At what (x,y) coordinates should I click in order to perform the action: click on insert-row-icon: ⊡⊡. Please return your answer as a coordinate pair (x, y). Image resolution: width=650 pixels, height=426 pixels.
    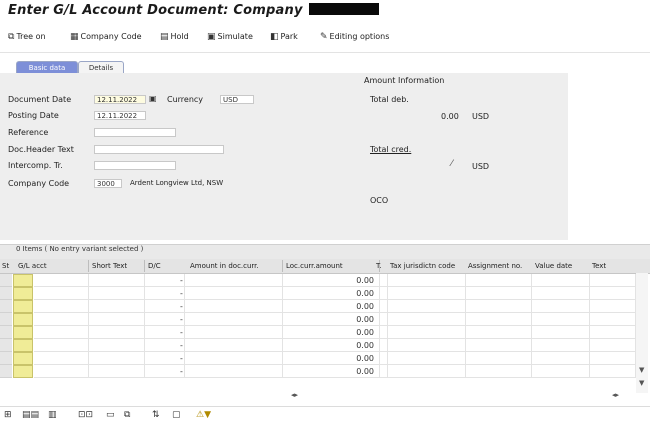
    Looking at the image, I should click on (85, 415).